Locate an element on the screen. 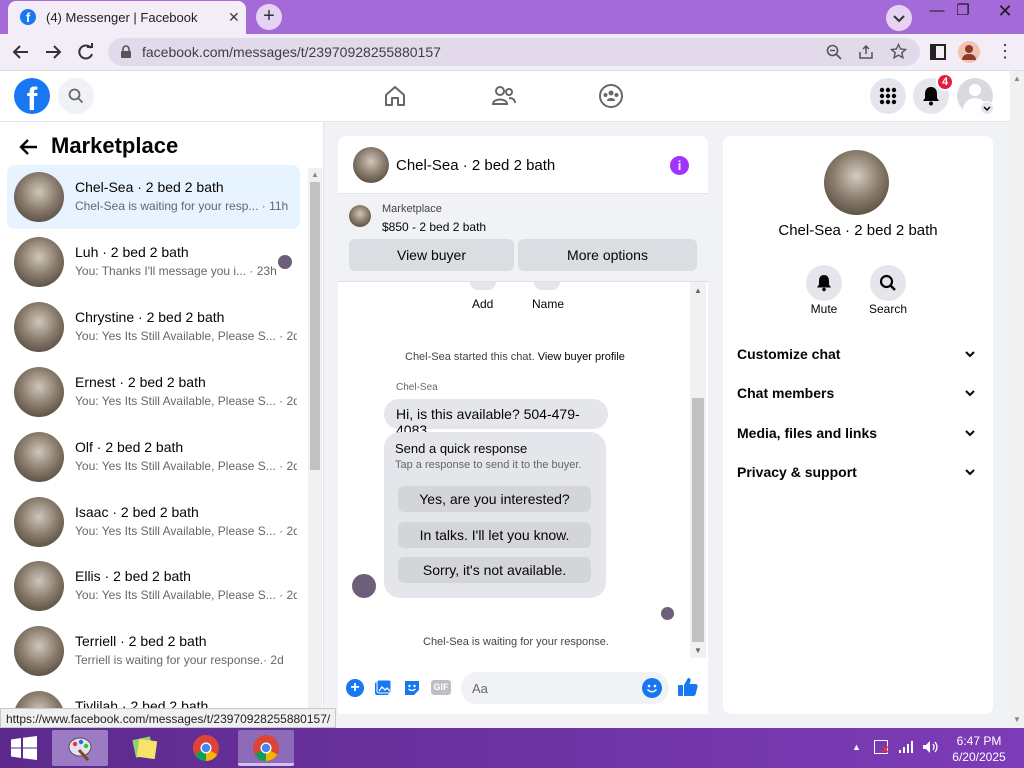 The width and height of the screenshot is (1024, 768). close-window-button: ✕ is located at coordinates (1005, 12).